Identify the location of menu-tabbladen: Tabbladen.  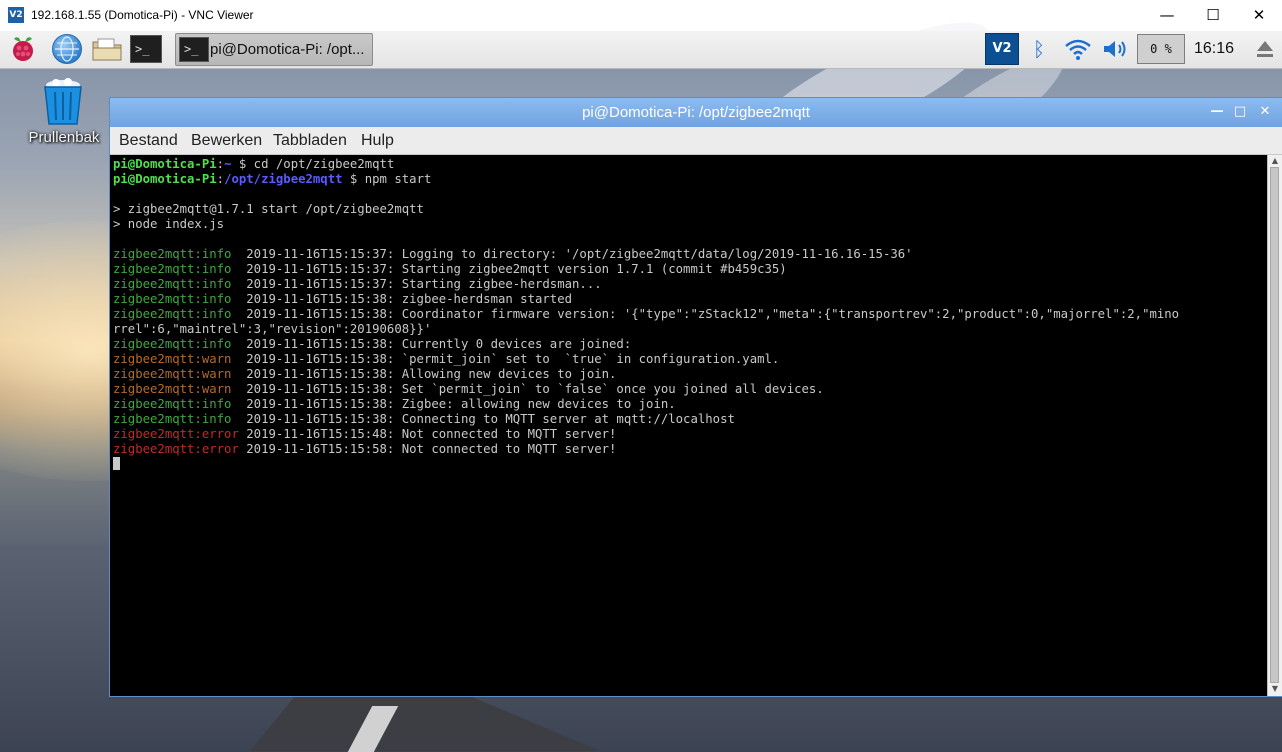
(310, 141).